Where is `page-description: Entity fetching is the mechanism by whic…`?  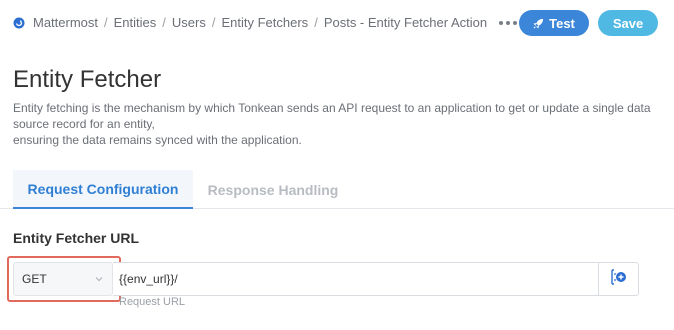 page-description: Entity fetching is the mechanism by whic… is located at coordinates (340, 124).